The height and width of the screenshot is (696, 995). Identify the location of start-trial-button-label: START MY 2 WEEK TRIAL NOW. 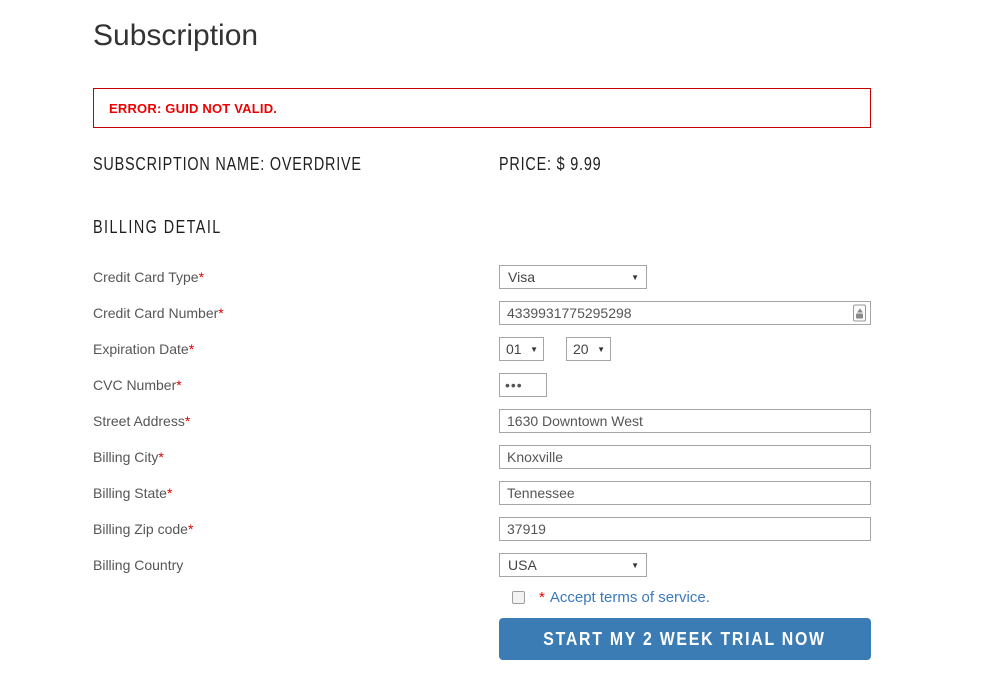
(685, 638).